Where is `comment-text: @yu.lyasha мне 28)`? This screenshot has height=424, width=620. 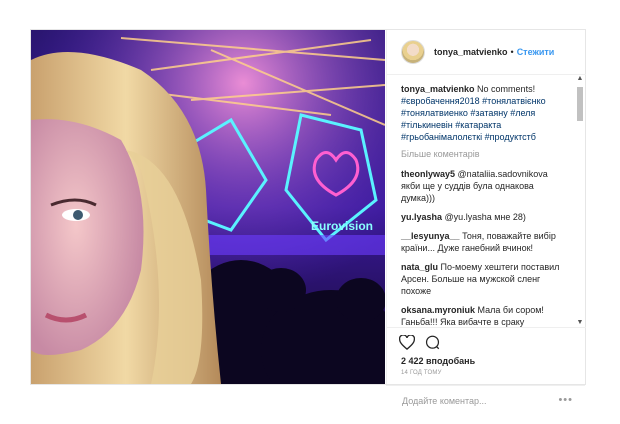
comment-text: @yu.lyasha мне 28) is located at coordinates (485, 217).